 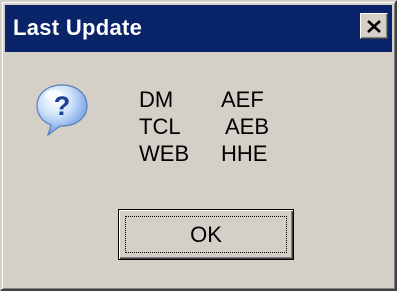 I want to click on close-icon, so click(x=374, y=26).